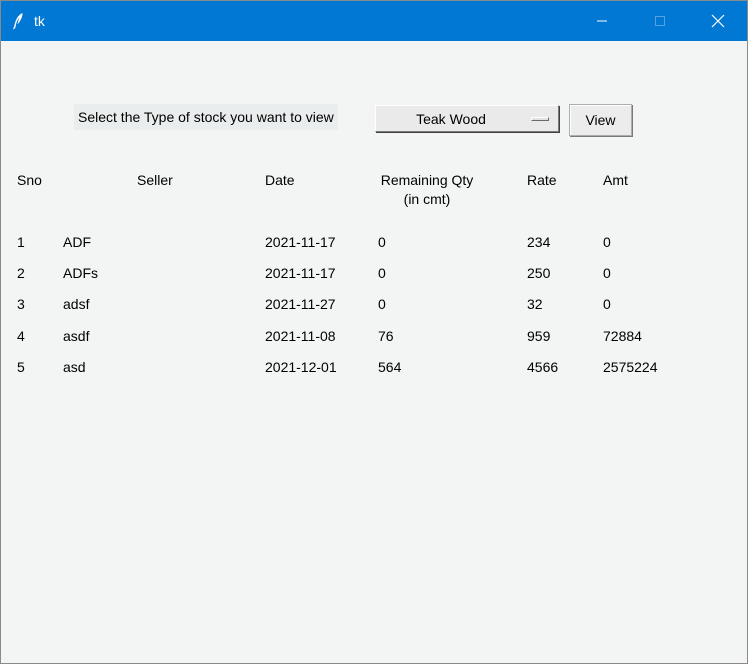  What do you see at coordinates (374, 21) in the screenshot?
I see `title-bar: tk` at bounding box center [374, 21].